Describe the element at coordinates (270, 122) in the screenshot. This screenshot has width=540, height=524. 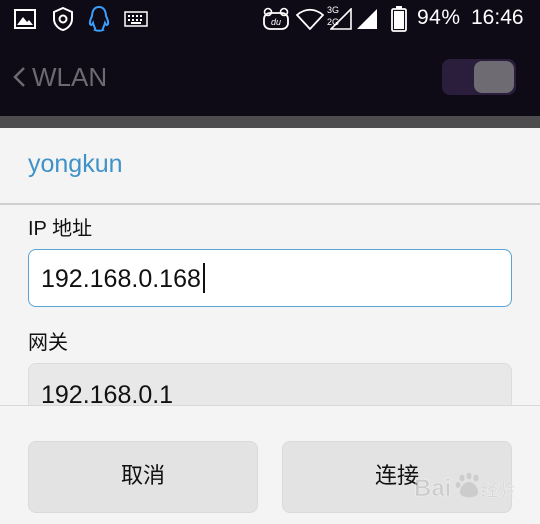
I see `dim-overlay` at that location.